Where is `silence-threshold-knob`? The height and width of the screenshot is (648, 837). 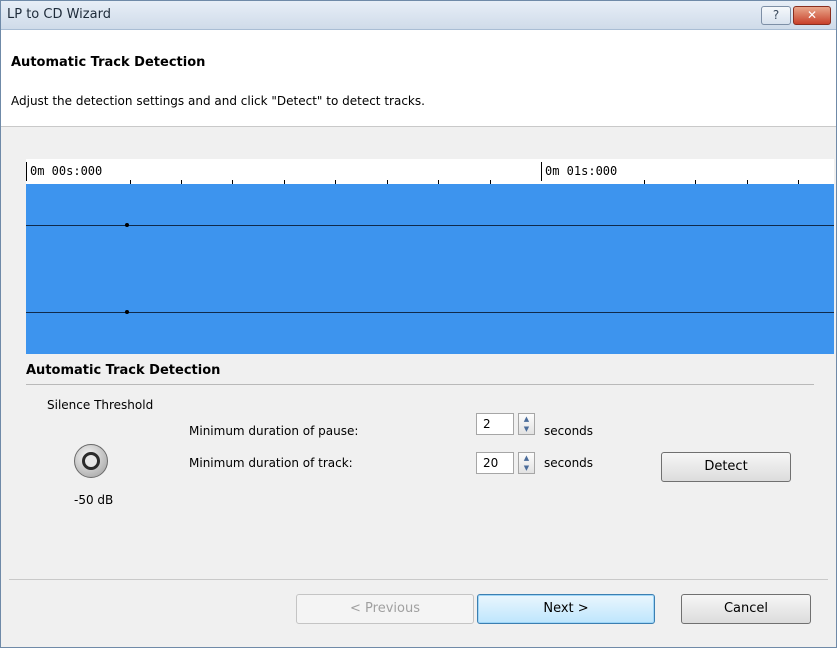 silence-threshold-knob is located at coordinates (91, 461).